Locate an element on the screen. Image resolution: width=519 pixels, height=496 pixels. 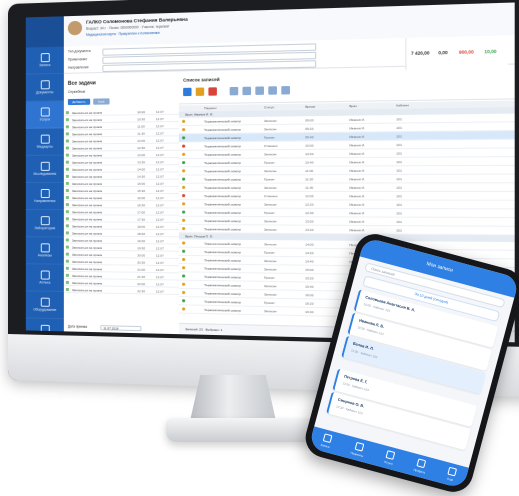
tab-label: Записи is located at coordinates (325, 445).